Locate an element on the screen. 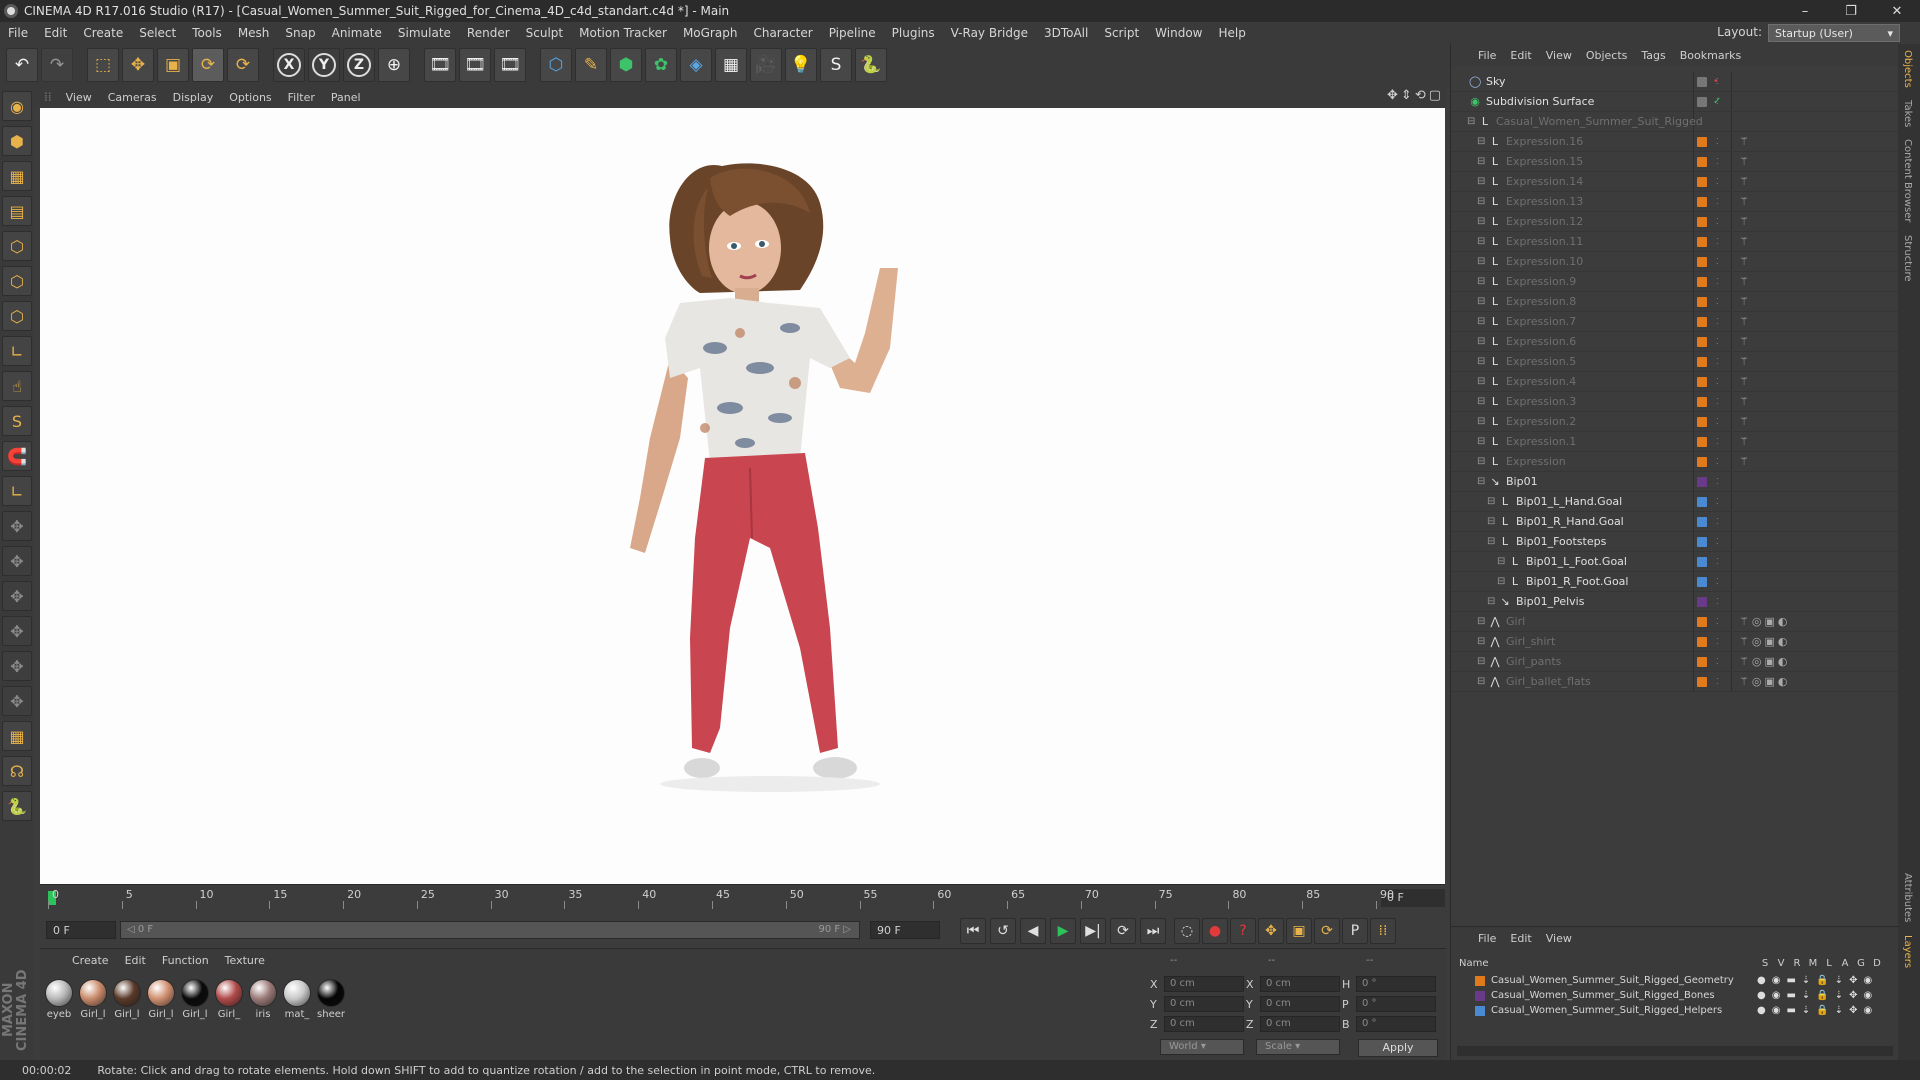 The image size is (1920, 1080). menu-file: File is located at coordinates (18, 33).